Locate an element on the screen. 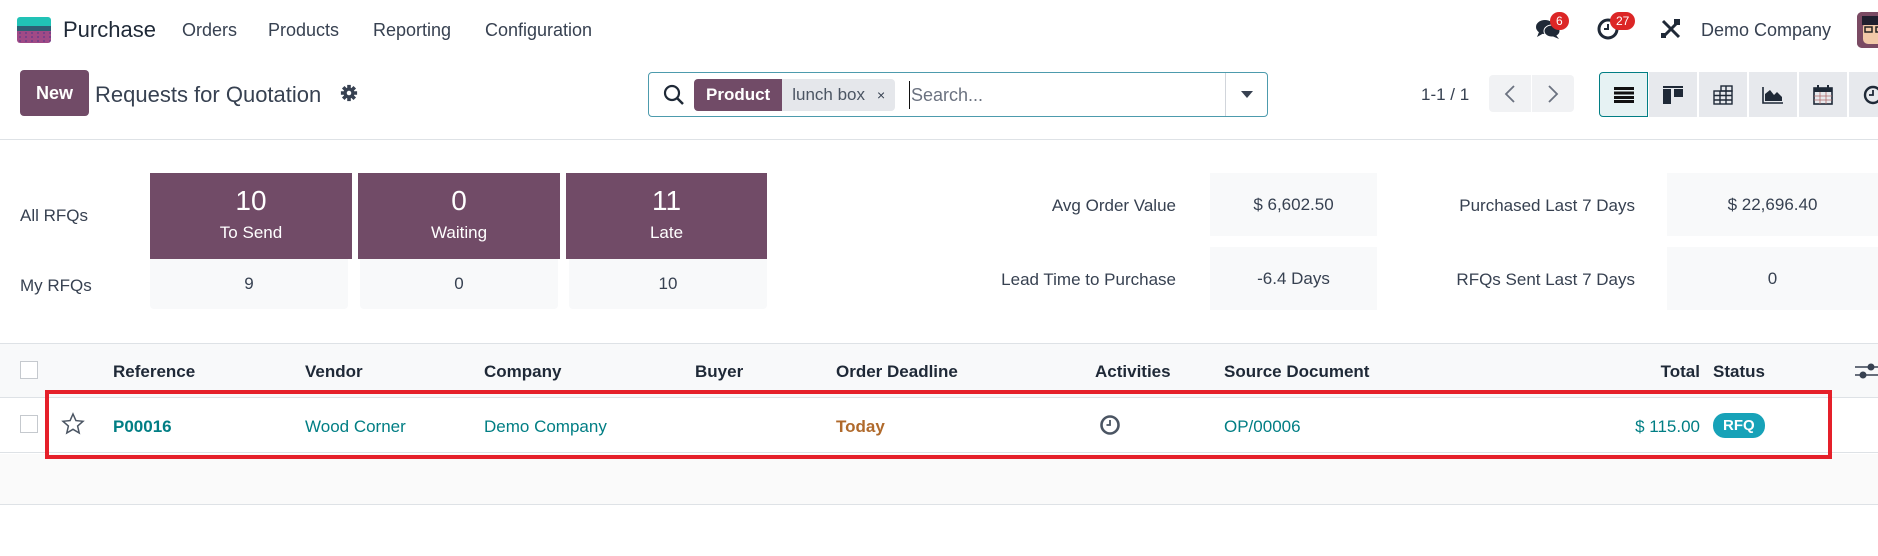  messages-button: 6 is located at coordinates (1551, 28).